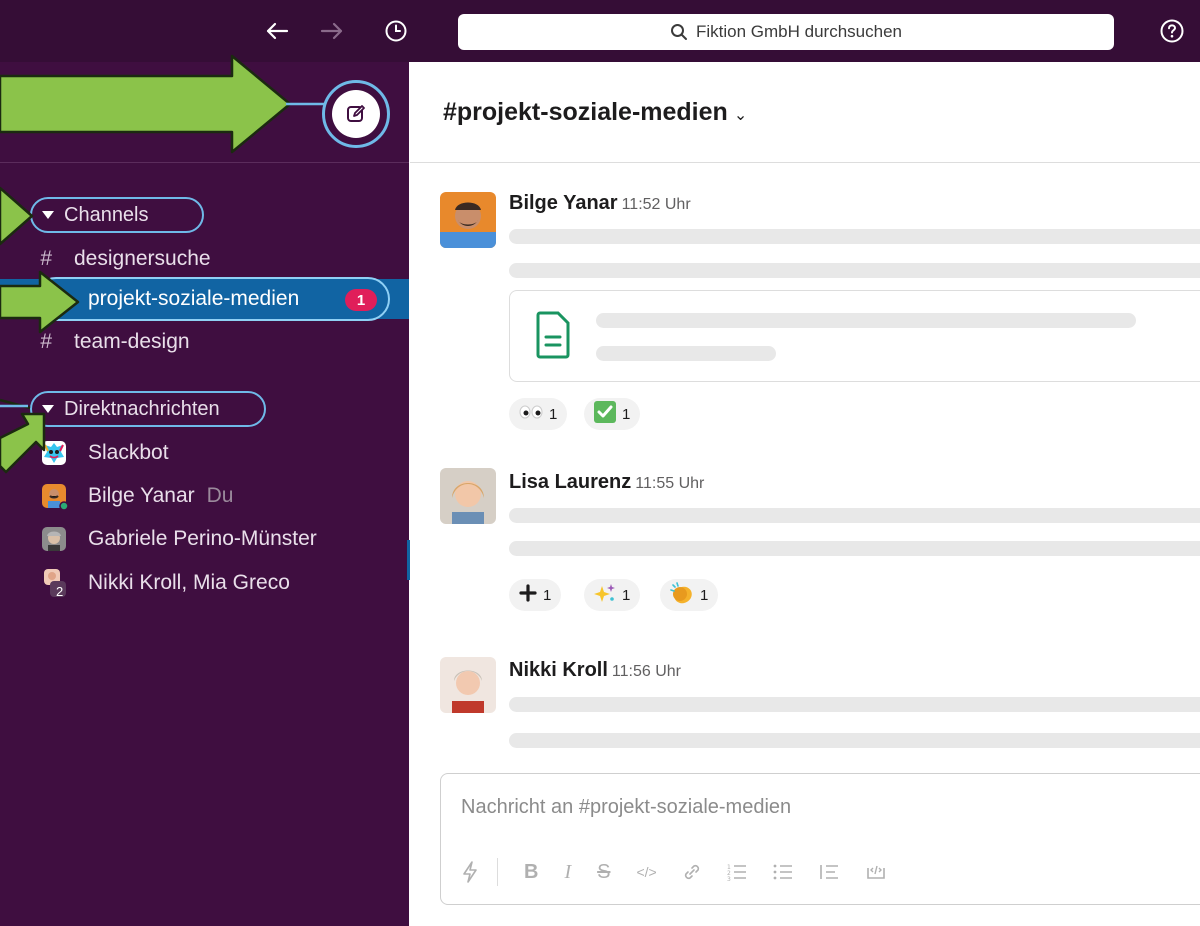 This screenshot has height=926, width=1200. What do you see at coordinates (17, 216) in the screenshot?
I see `annotation-arrow-channels` at bounding box center [17, 216].